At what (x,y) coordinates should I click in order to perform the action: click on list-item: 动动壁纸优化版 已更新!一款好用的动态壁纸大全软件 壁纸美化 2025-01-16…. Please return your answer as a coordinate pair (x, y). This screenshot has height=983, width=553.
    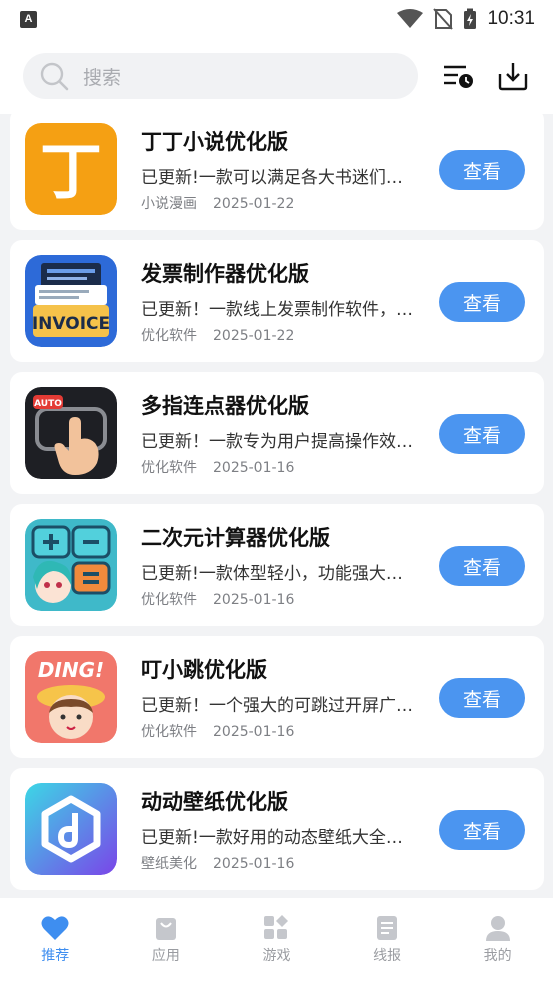
    Looking at the image, I should click on (277, 829).